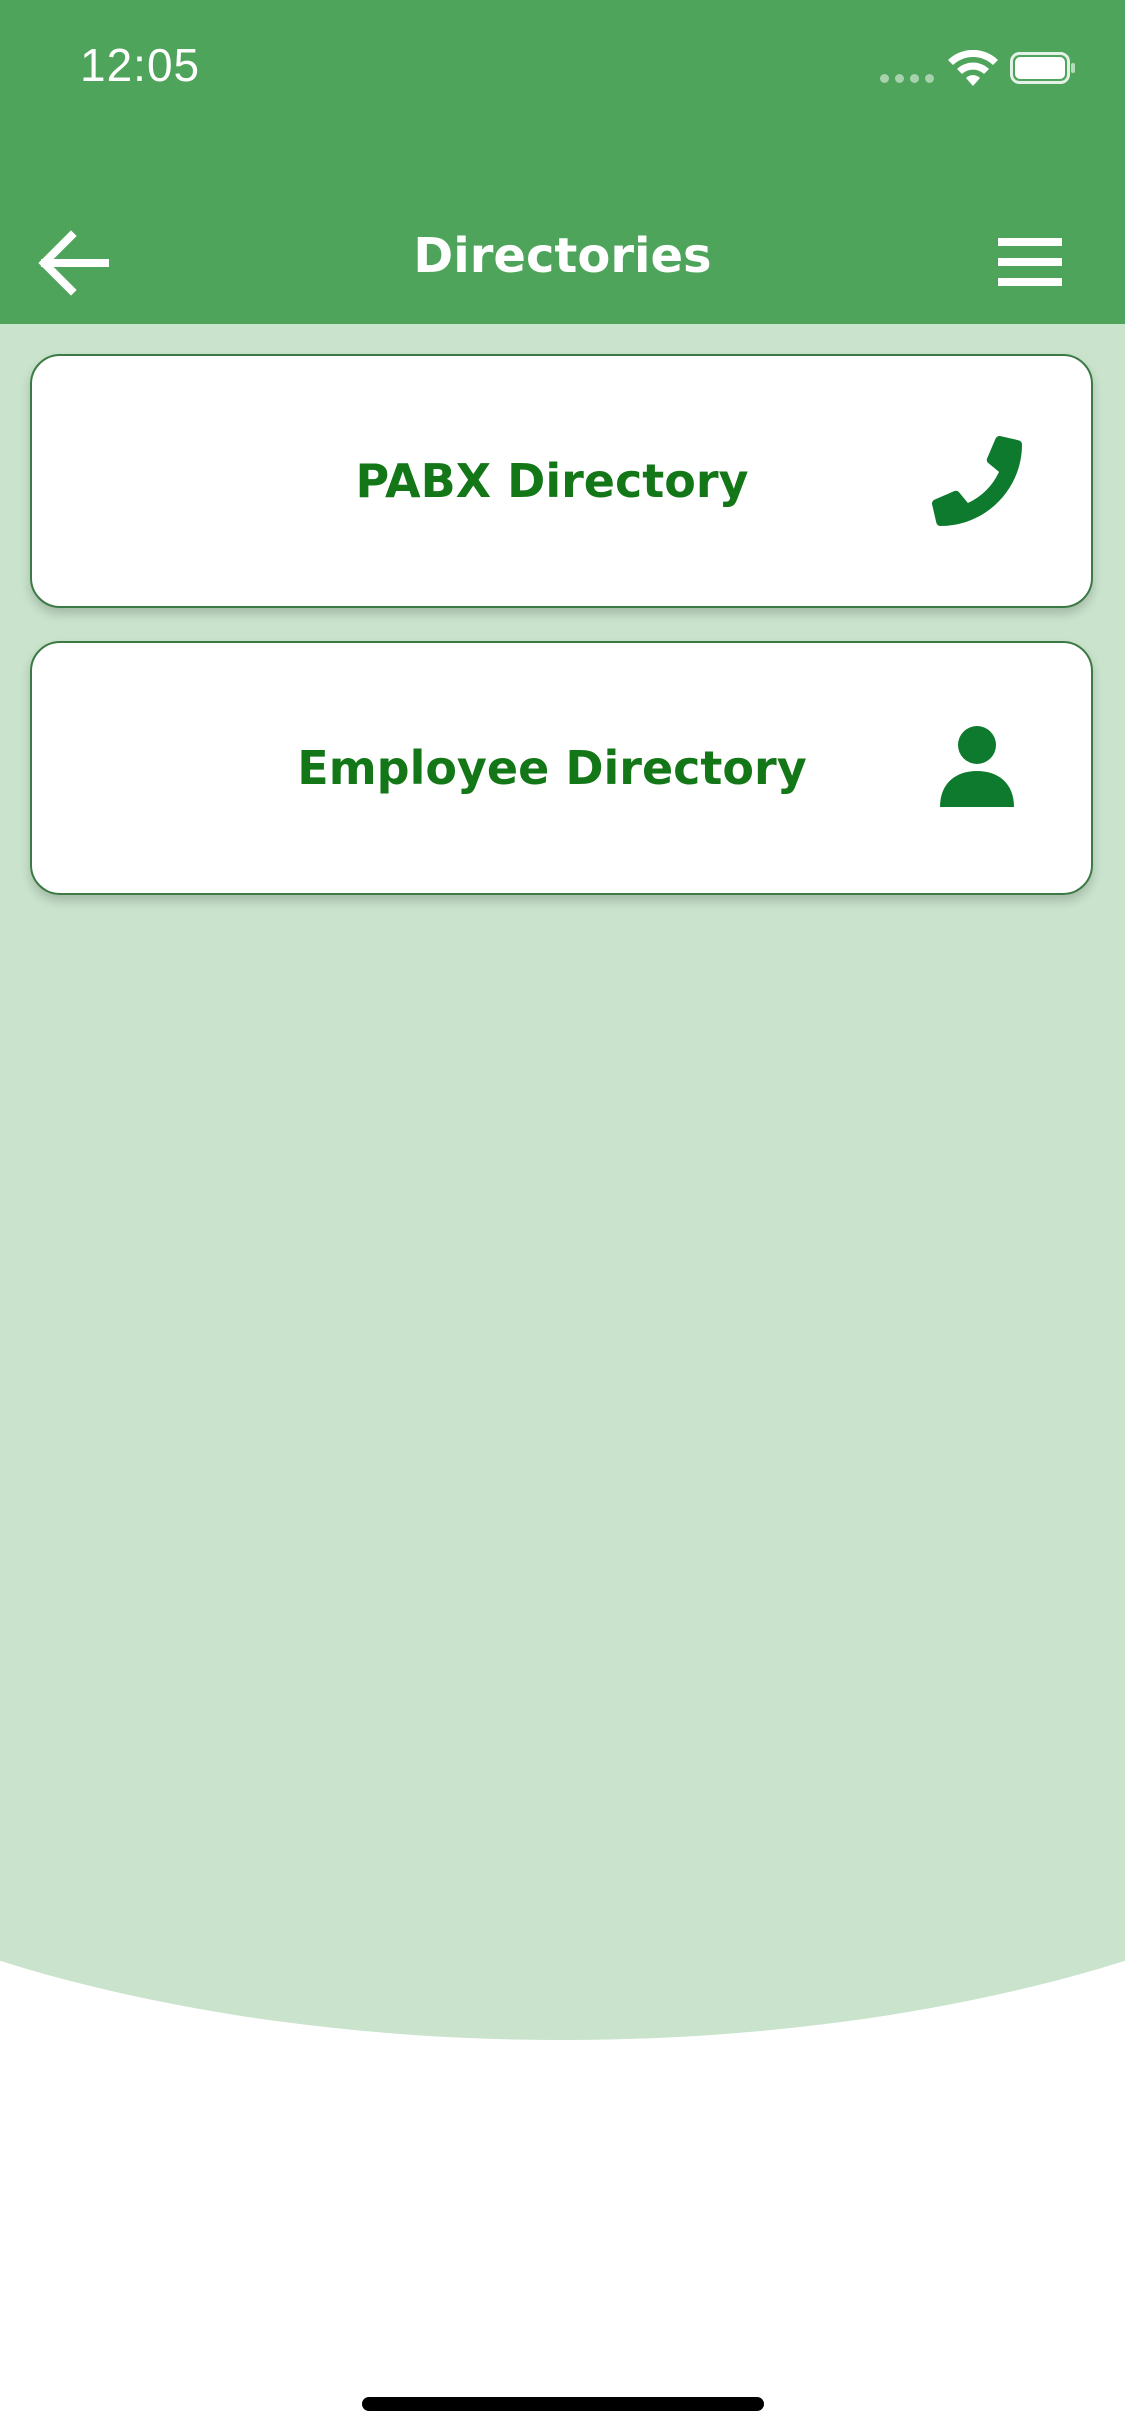  What do you see at coordinates (563, 2404) in the screenshot?
I see `home-indicator` at bounding box center [563, 2404].